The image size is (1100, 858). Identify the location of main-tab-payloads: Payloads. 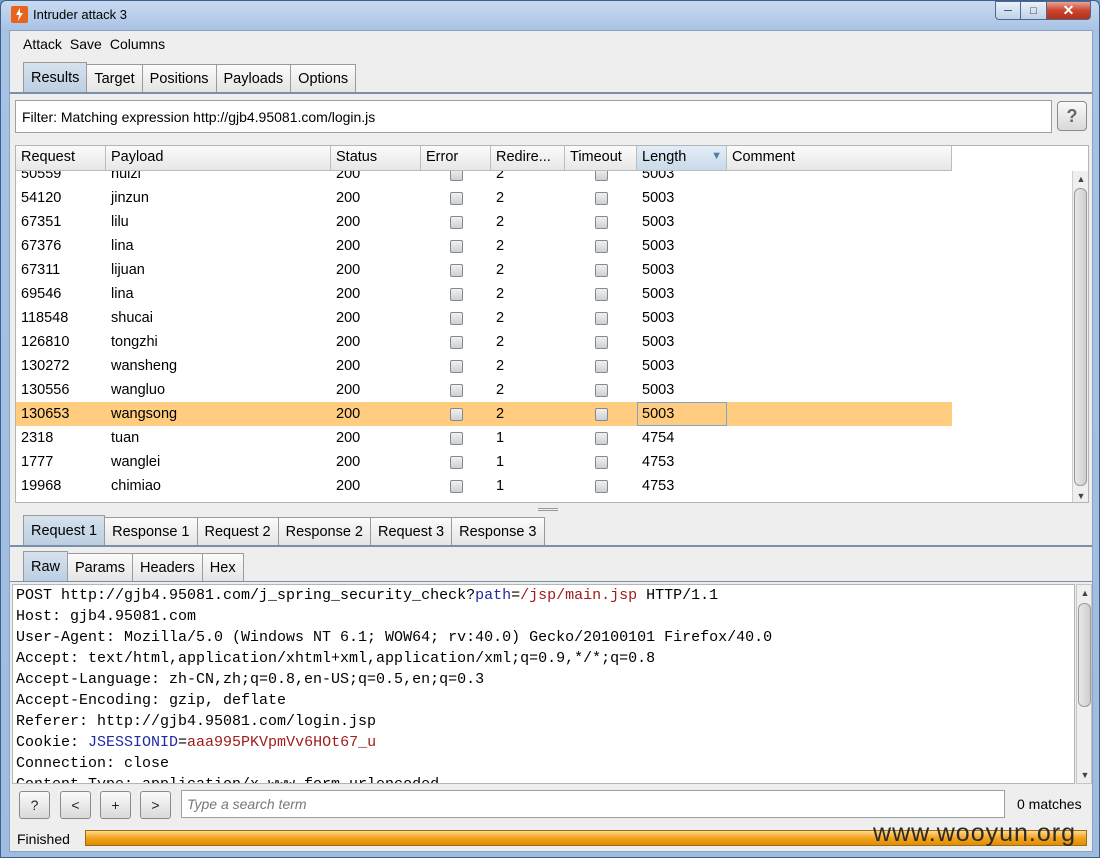
(253, 78).